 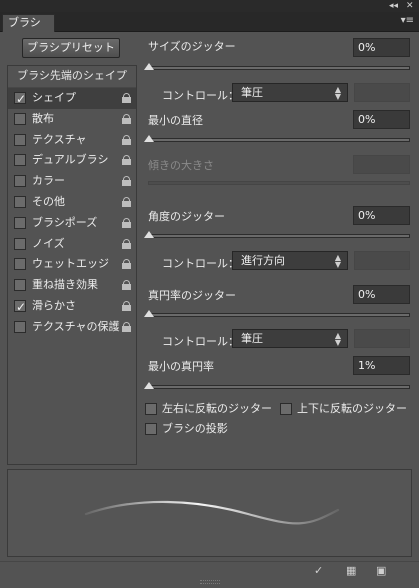 What do you see at coordinates (54, 97) in the screenshot?
I see `list-item-label: シェイプ` at bounding box center [54, 97].